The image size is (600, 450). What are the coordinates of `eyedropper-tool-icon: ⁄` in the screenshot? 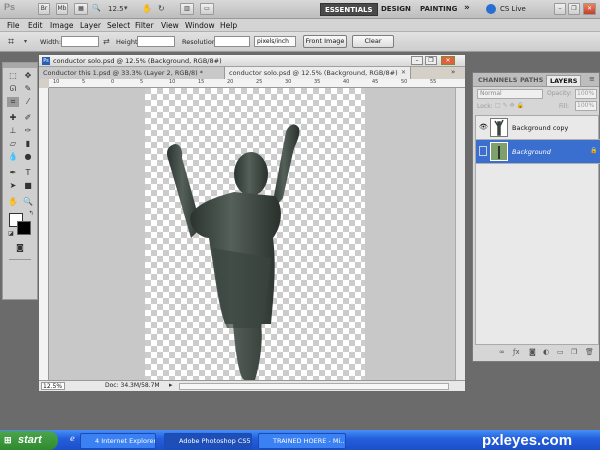 It's located at (28, 102).